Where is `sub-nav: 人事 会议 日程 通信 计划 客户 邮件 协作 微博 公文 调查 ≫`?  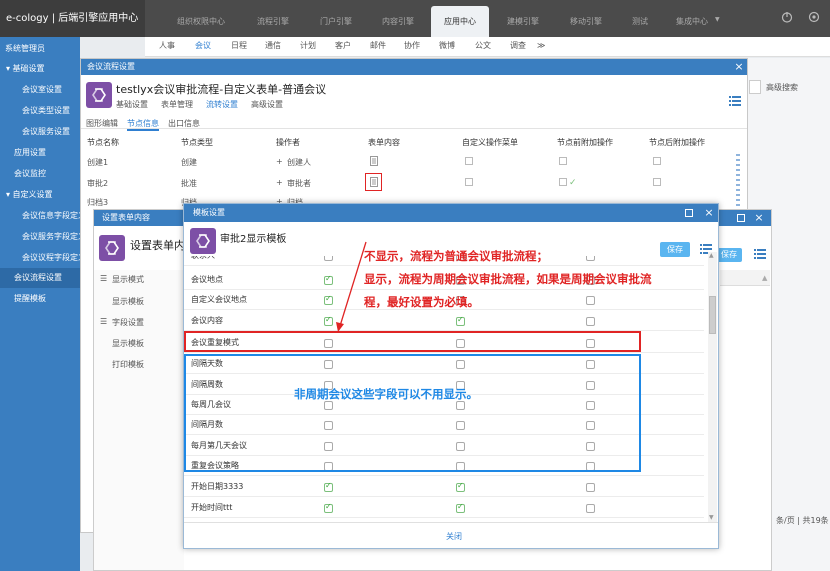 sub-nav: 人事 会议 日程 通信 计划 客户 邮件 协作 微博 公文 调查 ≫ is located at coordinates (487, 47).